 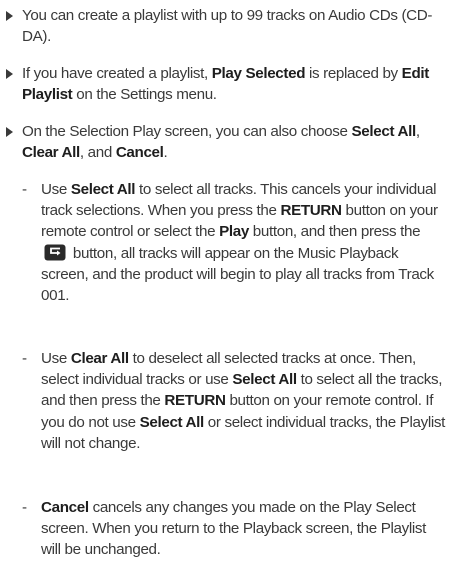 I want to click on bold-term: Play, so click(x=234, y=232).